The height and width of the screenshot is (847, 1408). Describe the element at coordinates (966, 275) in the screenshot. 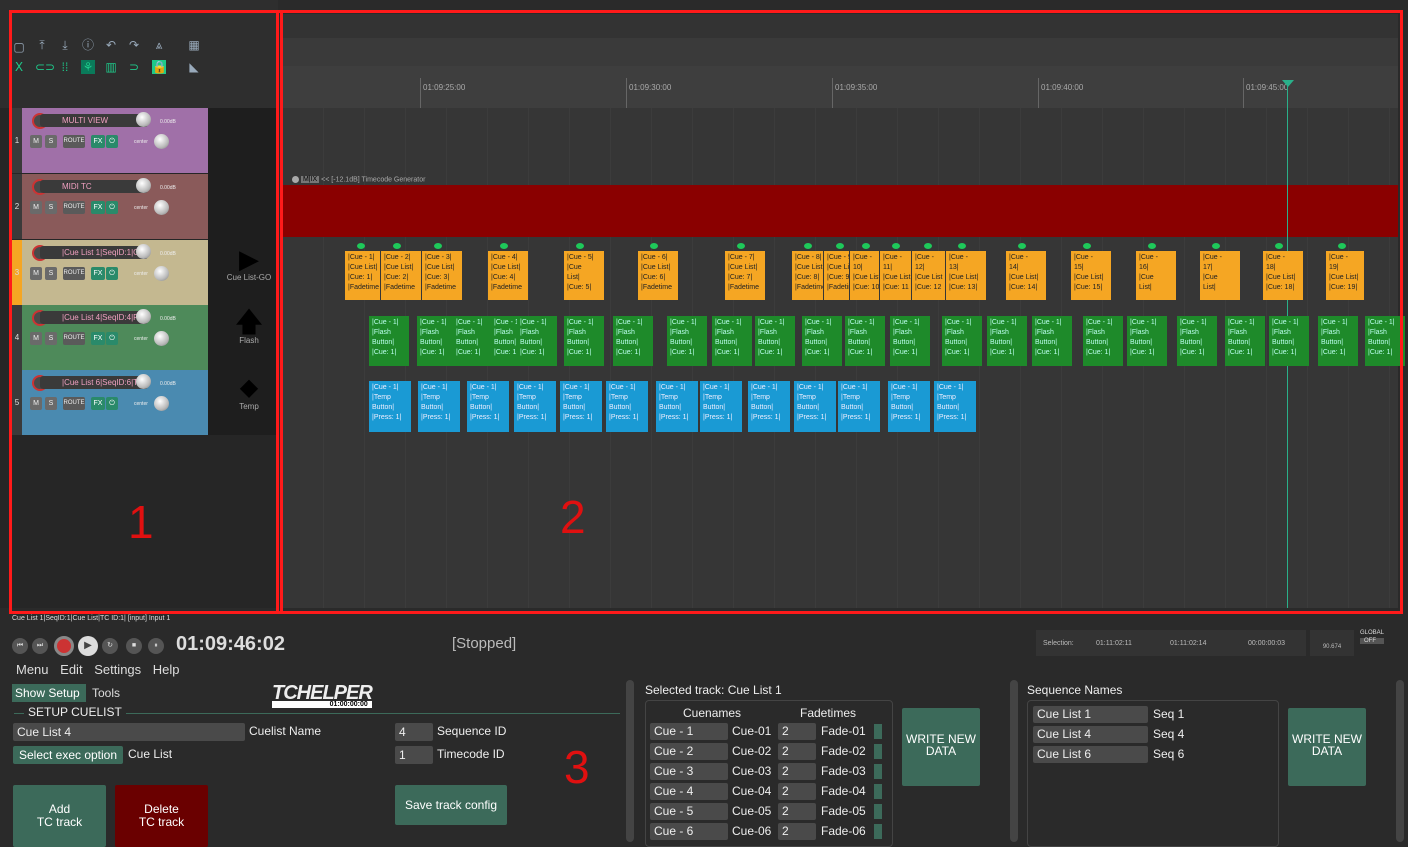

I see `cue-item: |Cue - 13| |Cue List| |Cue: 13|` at that location.